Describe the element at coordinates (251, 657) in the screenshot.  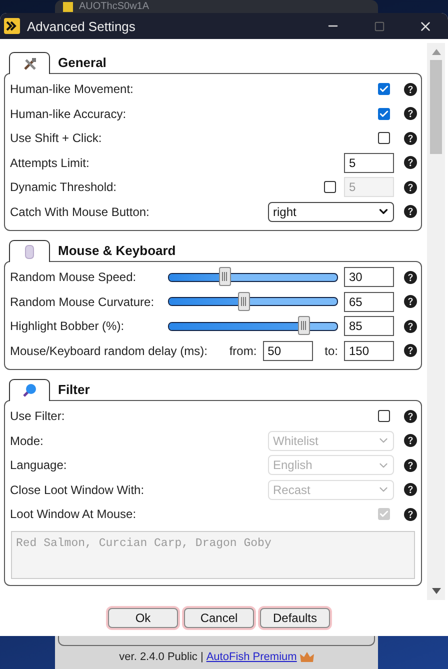
I see `premium-link: AutoFish Premium` at that location.